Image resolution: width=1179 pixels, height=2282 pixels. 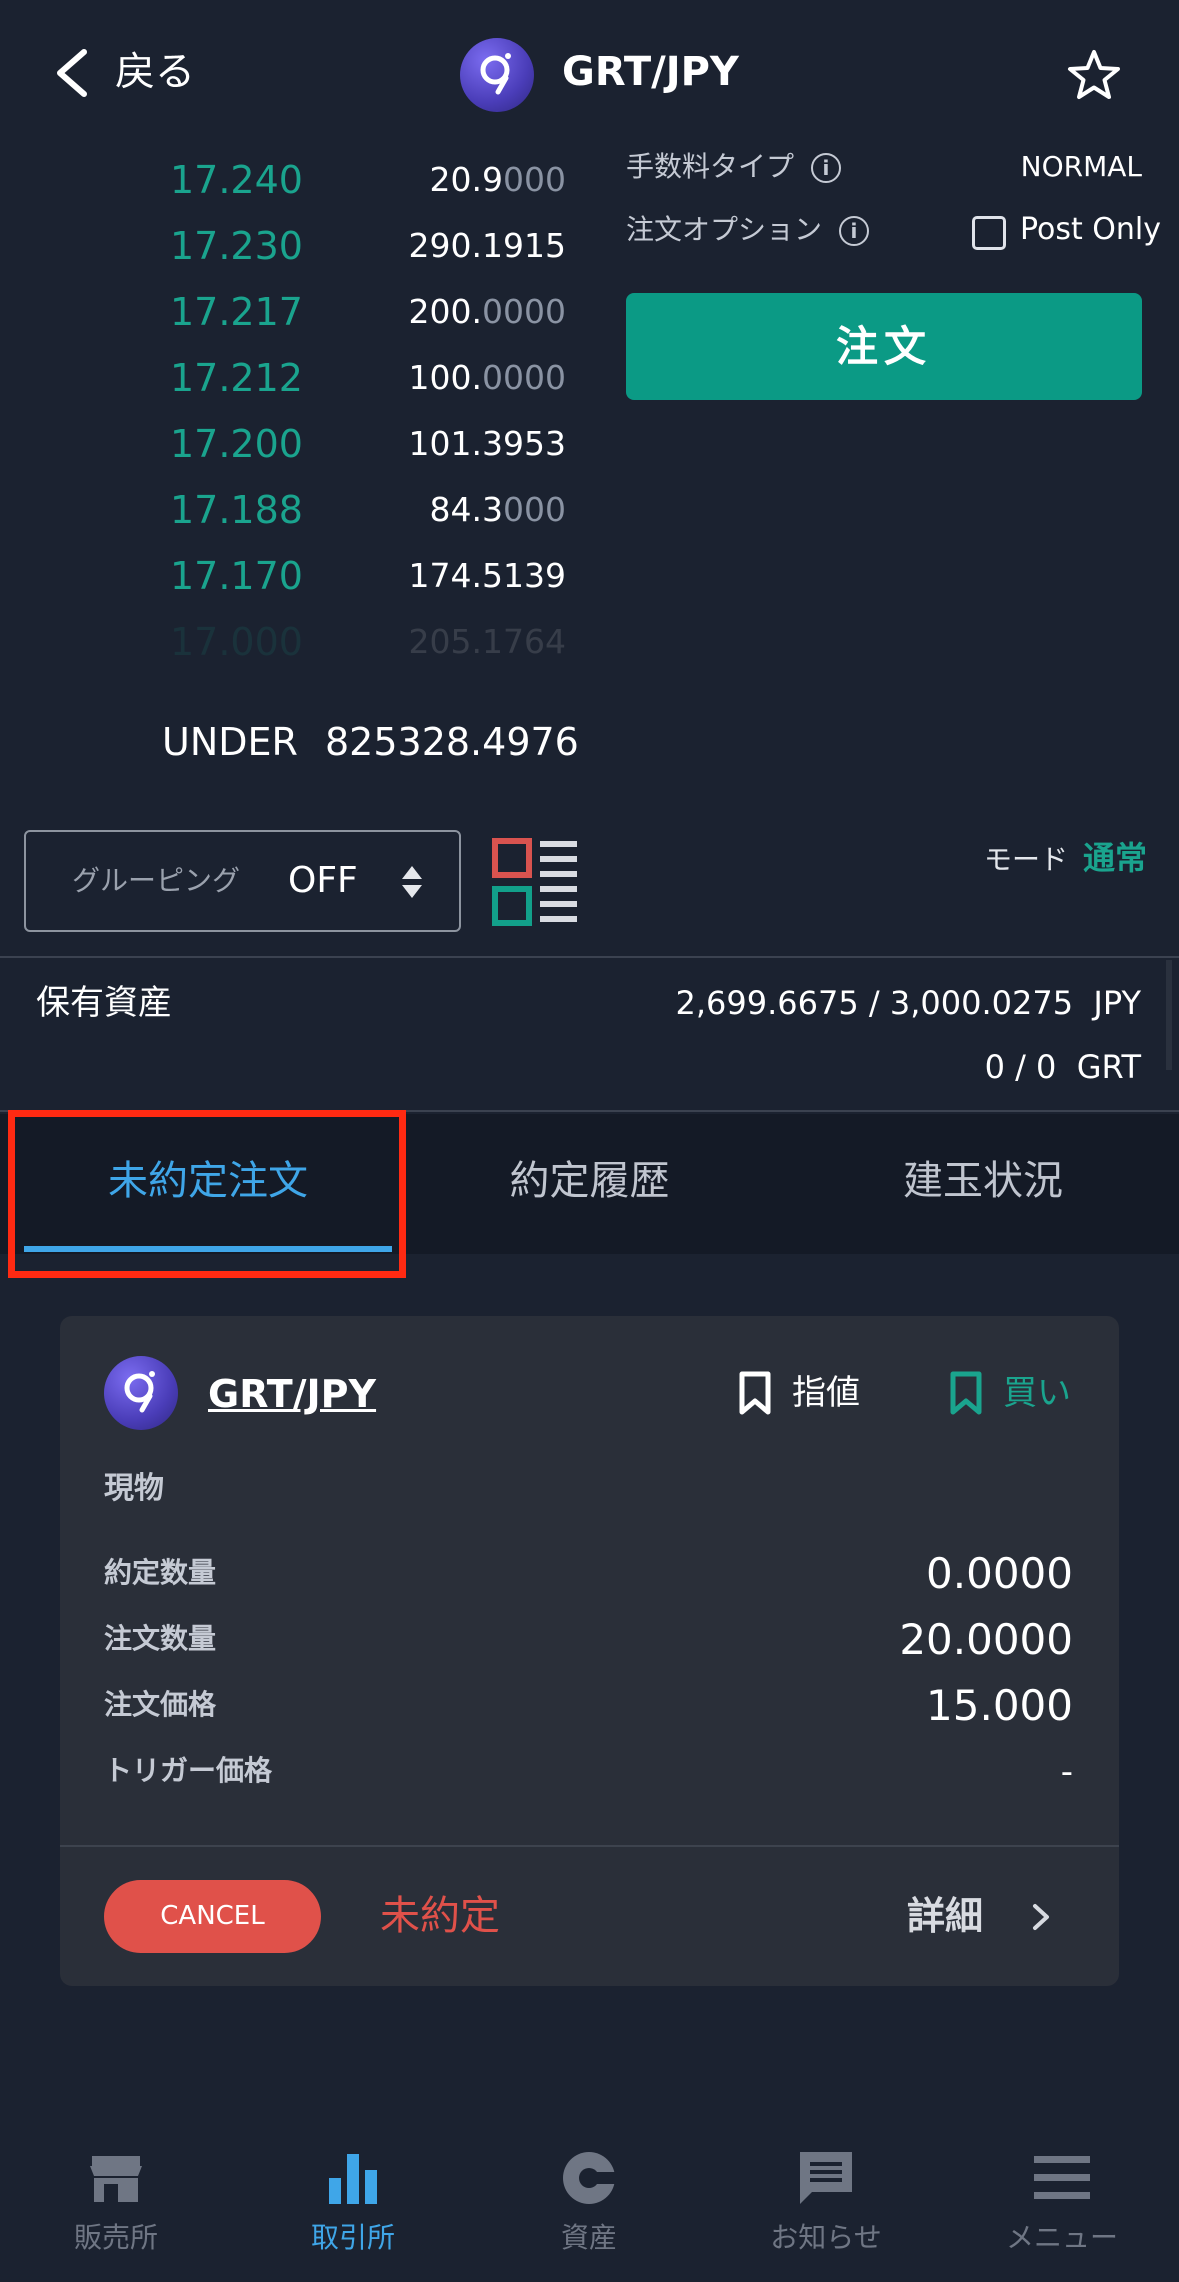 I want to click on detail-link: 詳細, so click(x=945, y=1916).